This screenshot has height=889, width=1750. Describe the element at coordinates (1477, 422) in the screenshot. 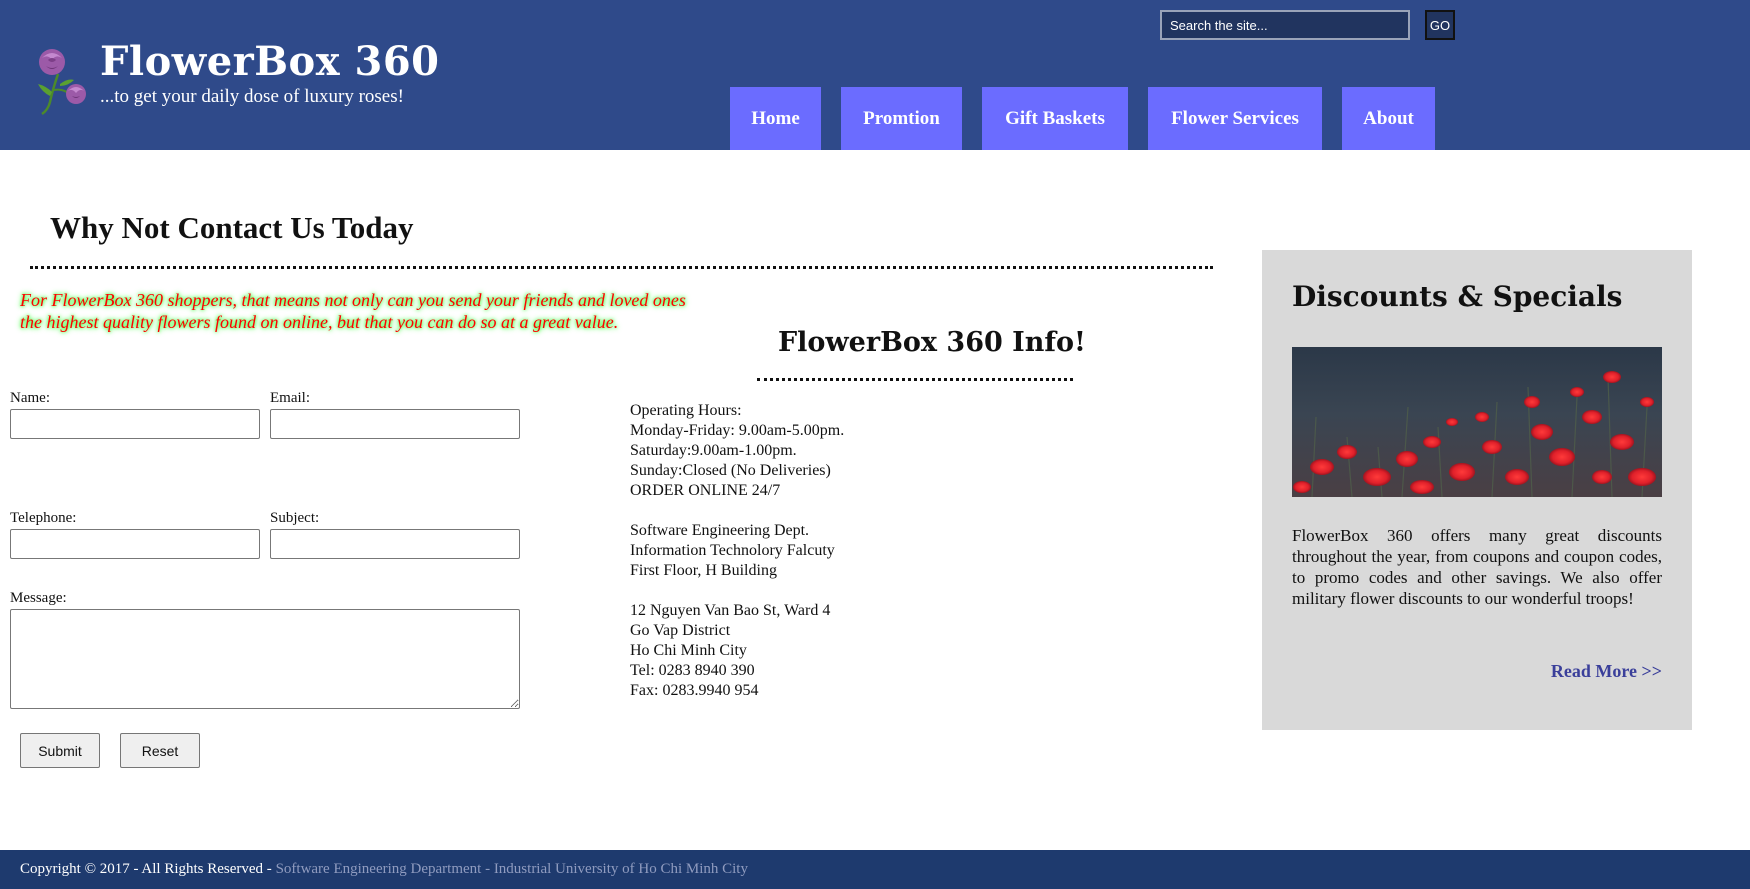

I see `poppy-field-image` at that location.